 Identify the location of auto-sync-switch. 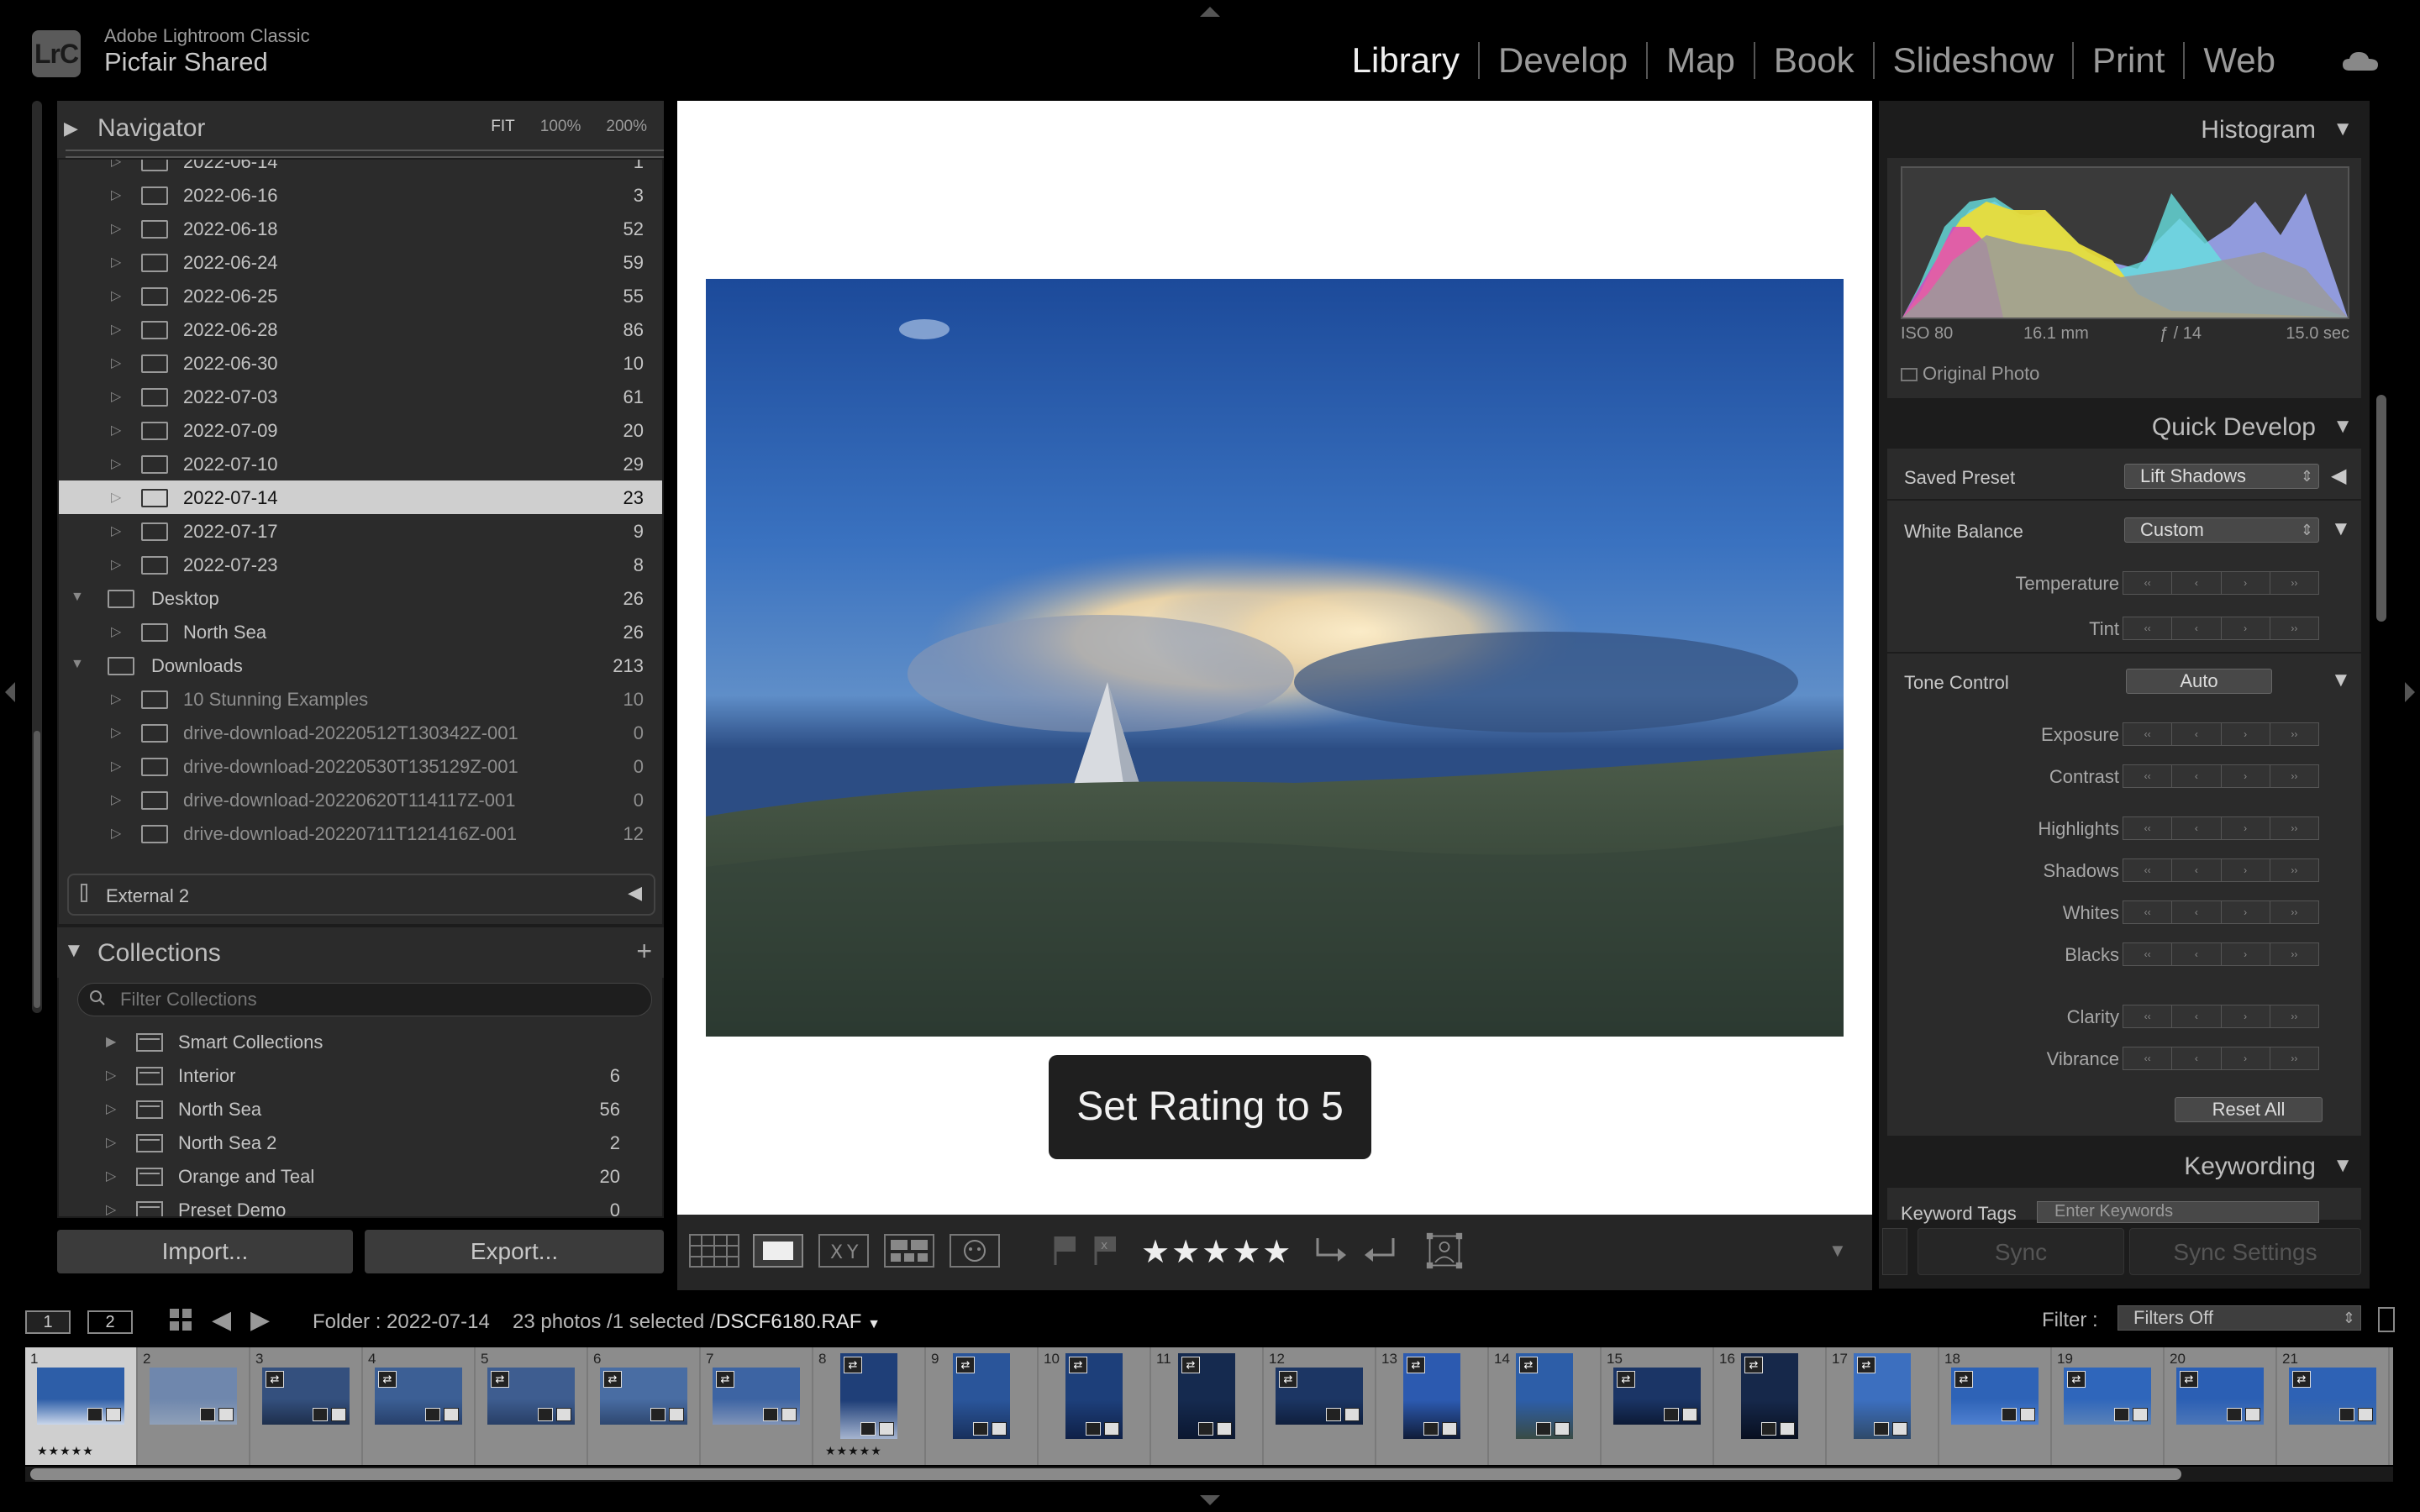
(1894, 1251).